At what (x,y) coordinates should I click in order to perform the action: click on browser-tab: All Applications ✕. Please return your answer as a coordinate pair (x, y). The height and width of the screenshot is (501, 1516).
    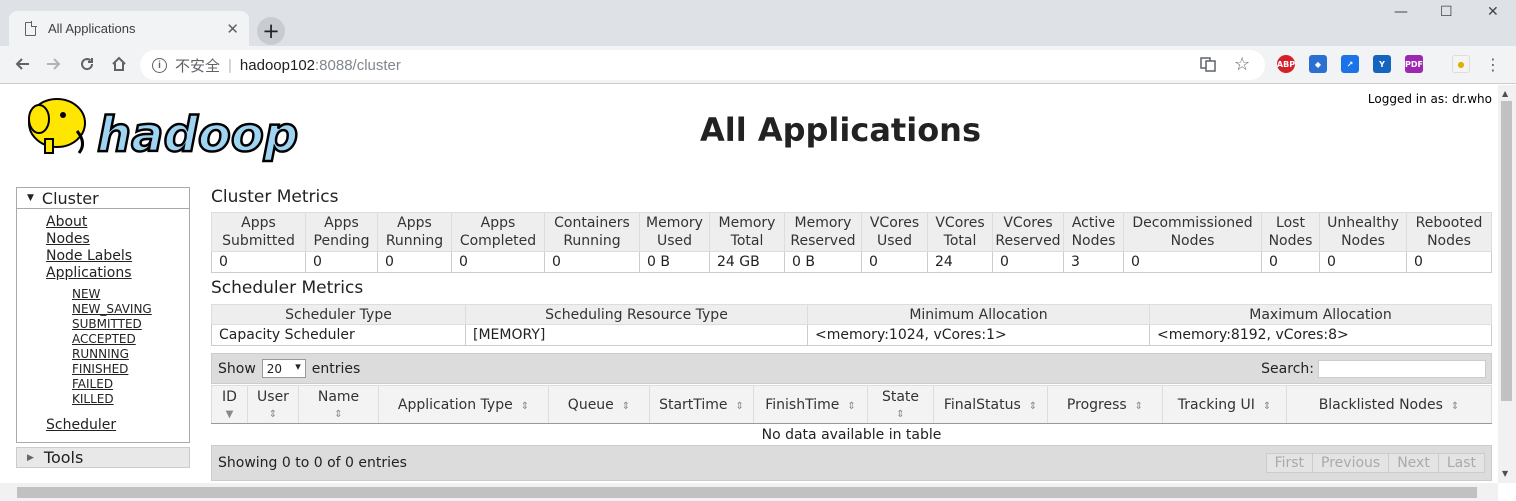
    Looking at the image, I should click on (129, 28).